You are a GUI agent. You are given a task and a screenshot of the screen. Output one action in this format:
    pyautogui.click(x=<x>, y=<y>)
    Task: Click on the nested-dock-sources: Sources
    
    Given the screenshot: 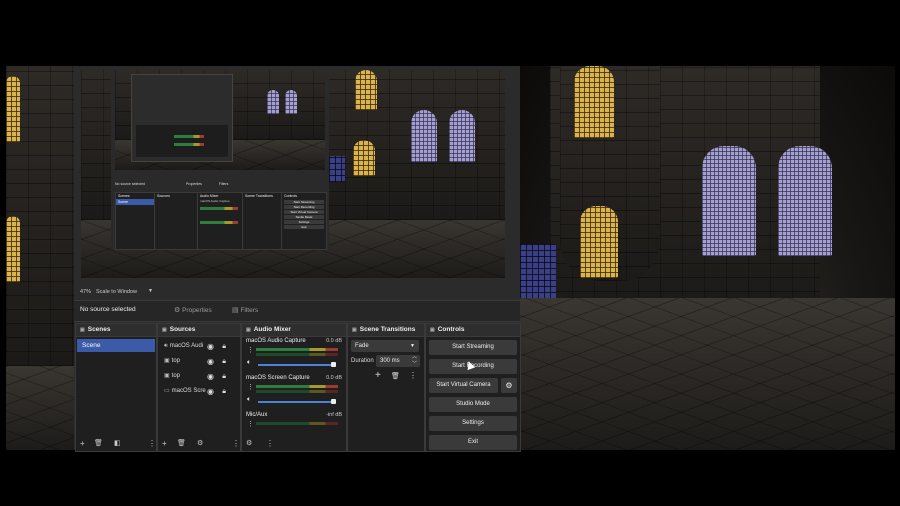 What is the action you would take?
    pyautogui.click(x=176, y=221)
    